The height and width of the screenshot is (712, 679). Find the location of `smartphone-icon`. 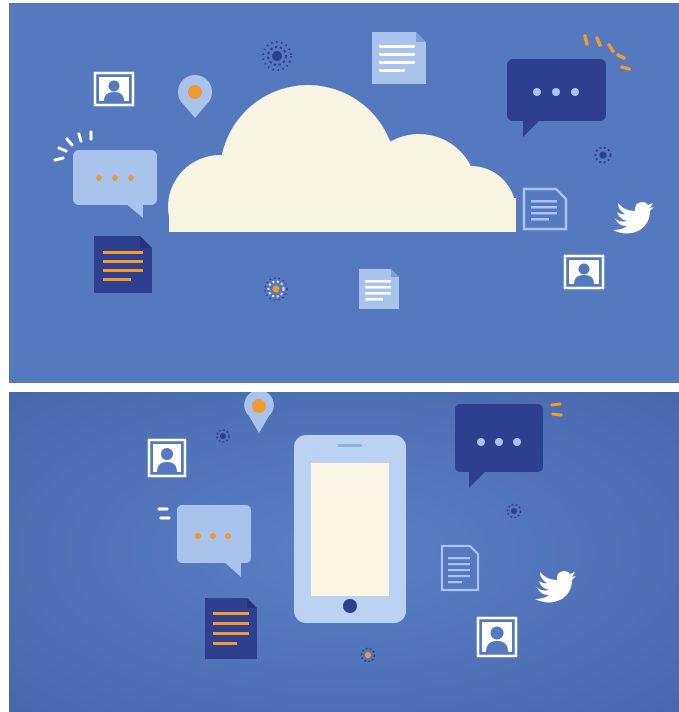

smartphone-icon is located at coordinates (350, 529).